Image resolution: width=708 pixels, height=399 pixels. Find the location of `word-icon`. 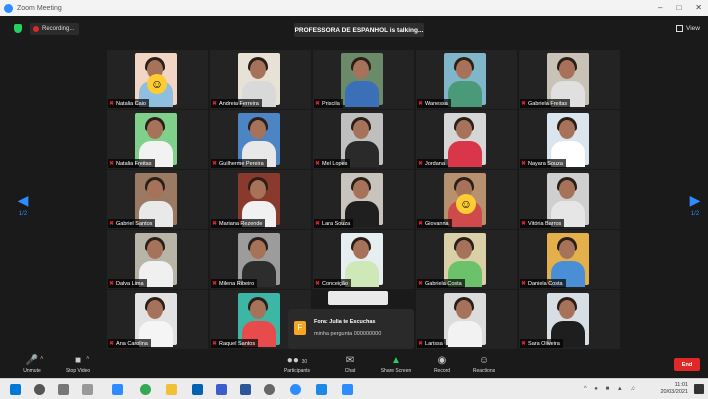

word-icon is located at coordinates (245, 389).